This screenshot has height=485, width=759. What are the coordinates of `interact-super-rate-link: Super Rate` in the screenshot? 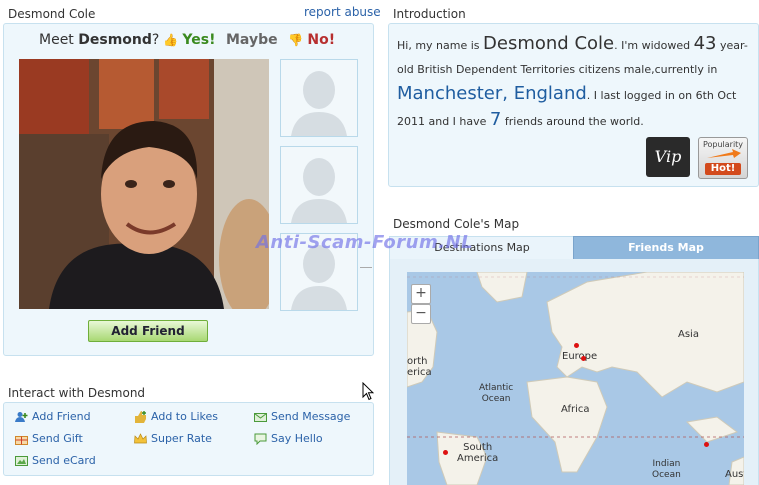 It's located at (173, 438).